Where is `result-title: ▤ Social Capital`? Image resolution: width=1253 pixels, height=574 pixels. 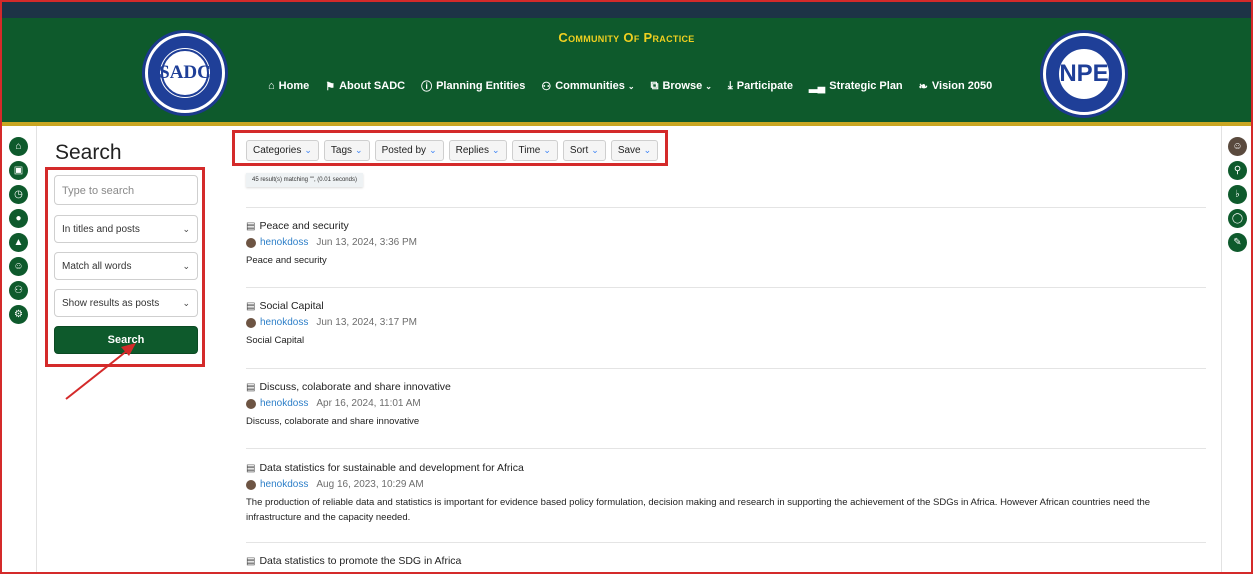
result-title: ▤ Social Capital is located at coordinates (727, 306).